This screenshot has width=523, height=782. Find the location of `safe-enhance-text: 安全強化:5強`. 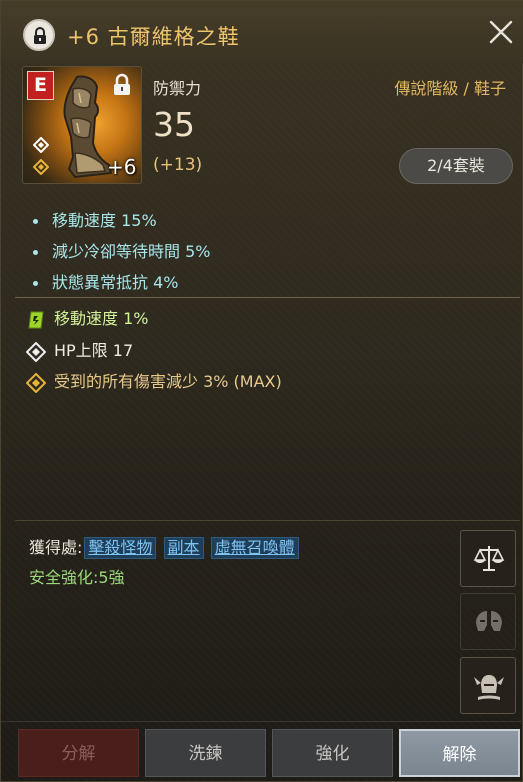

safe-enhance-text: 安全強化:5強 is located at coordinates (77, 577).